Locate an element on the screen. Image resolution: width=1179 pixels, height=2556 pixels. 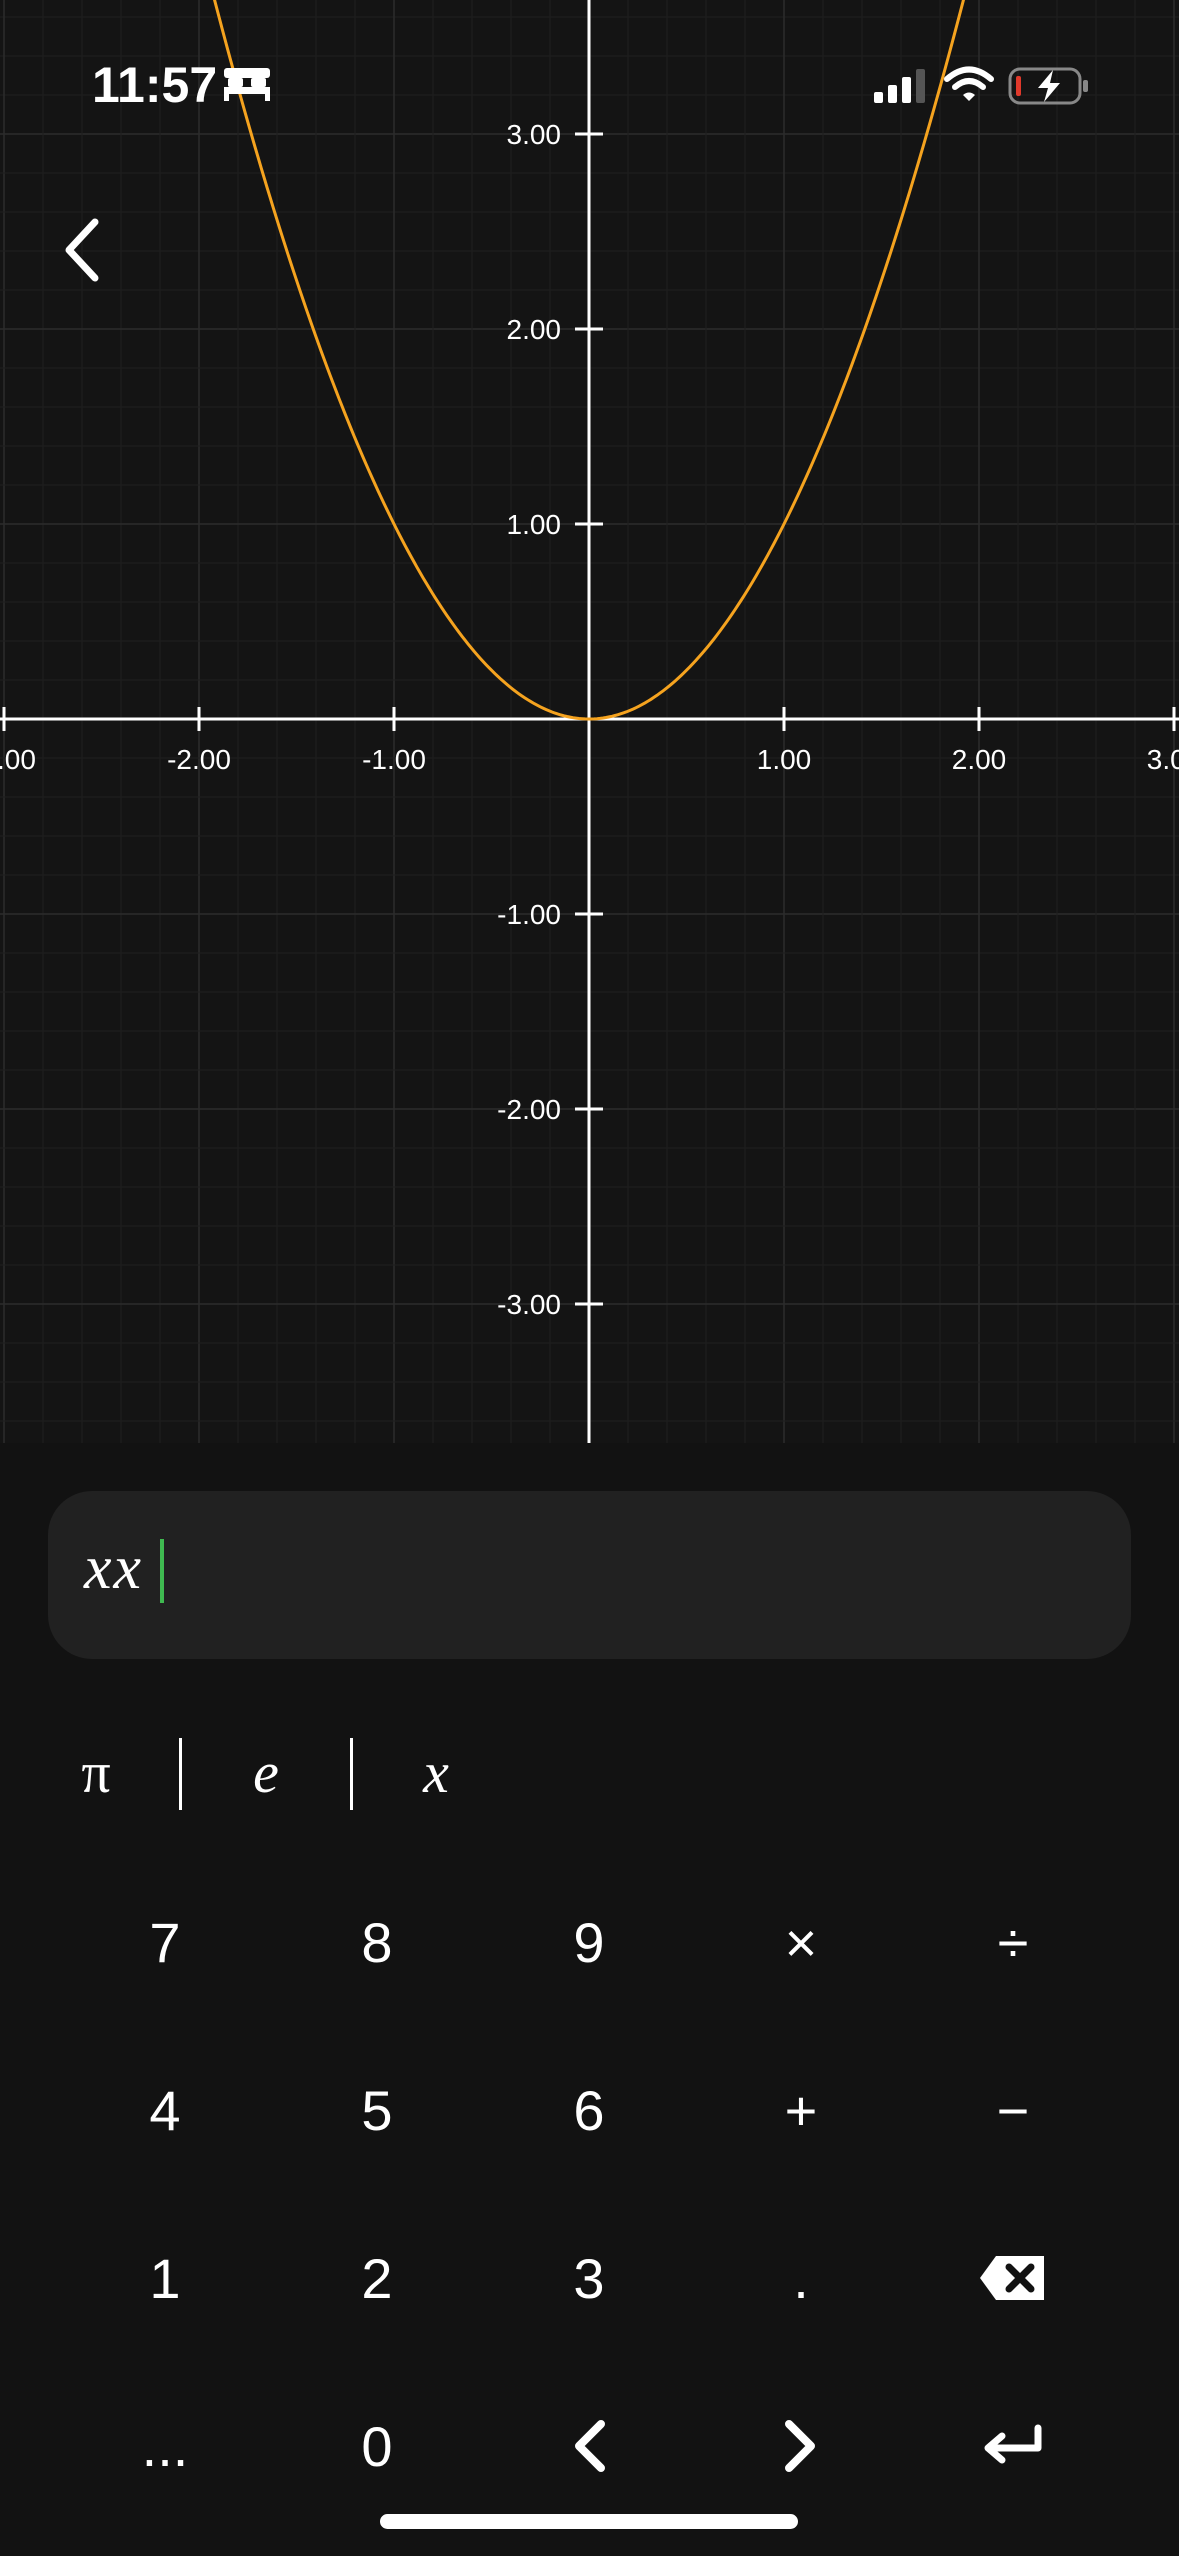
x-tick-label: 3.00 is located at coordinates (1163, 759).